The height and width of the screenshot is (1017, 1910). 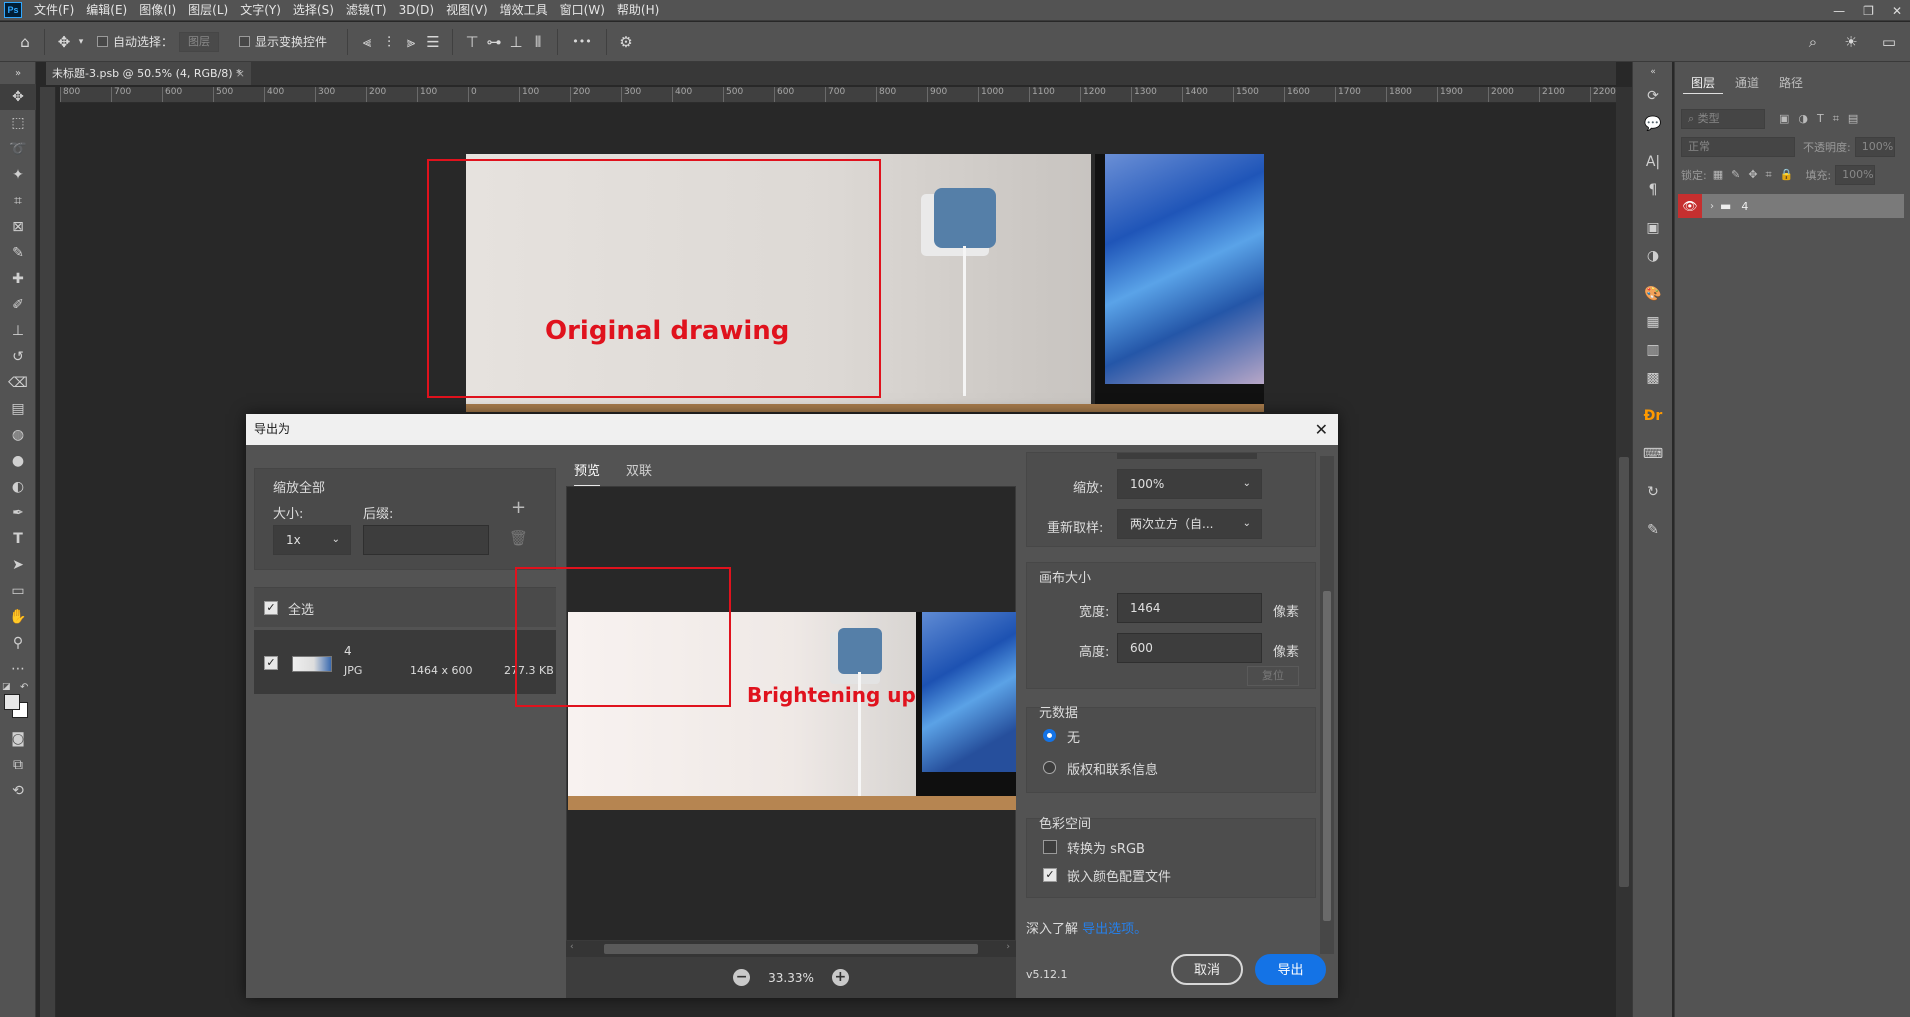 I want to click on align-right-icon: ⫸, so click(x=411, y=42).